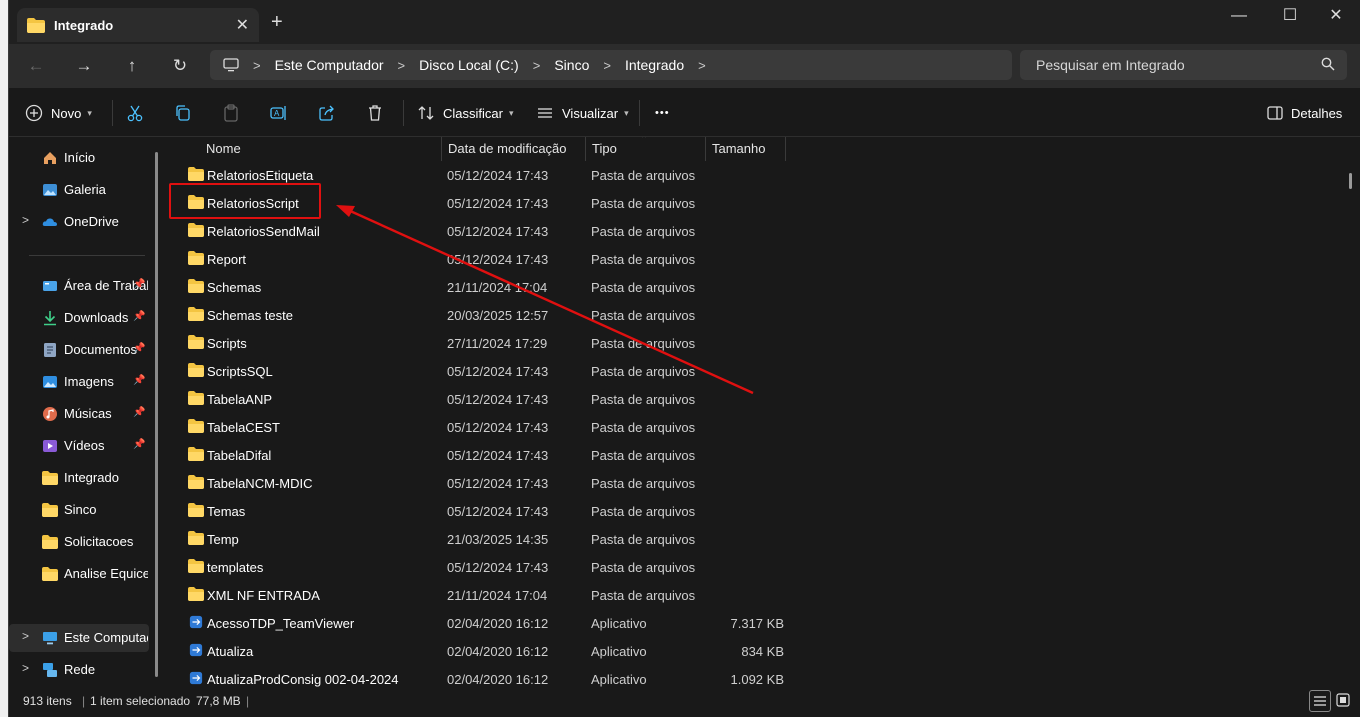 The image size is (1360, 717). I want to click on annotation-arrow-head, so click(345, 211).